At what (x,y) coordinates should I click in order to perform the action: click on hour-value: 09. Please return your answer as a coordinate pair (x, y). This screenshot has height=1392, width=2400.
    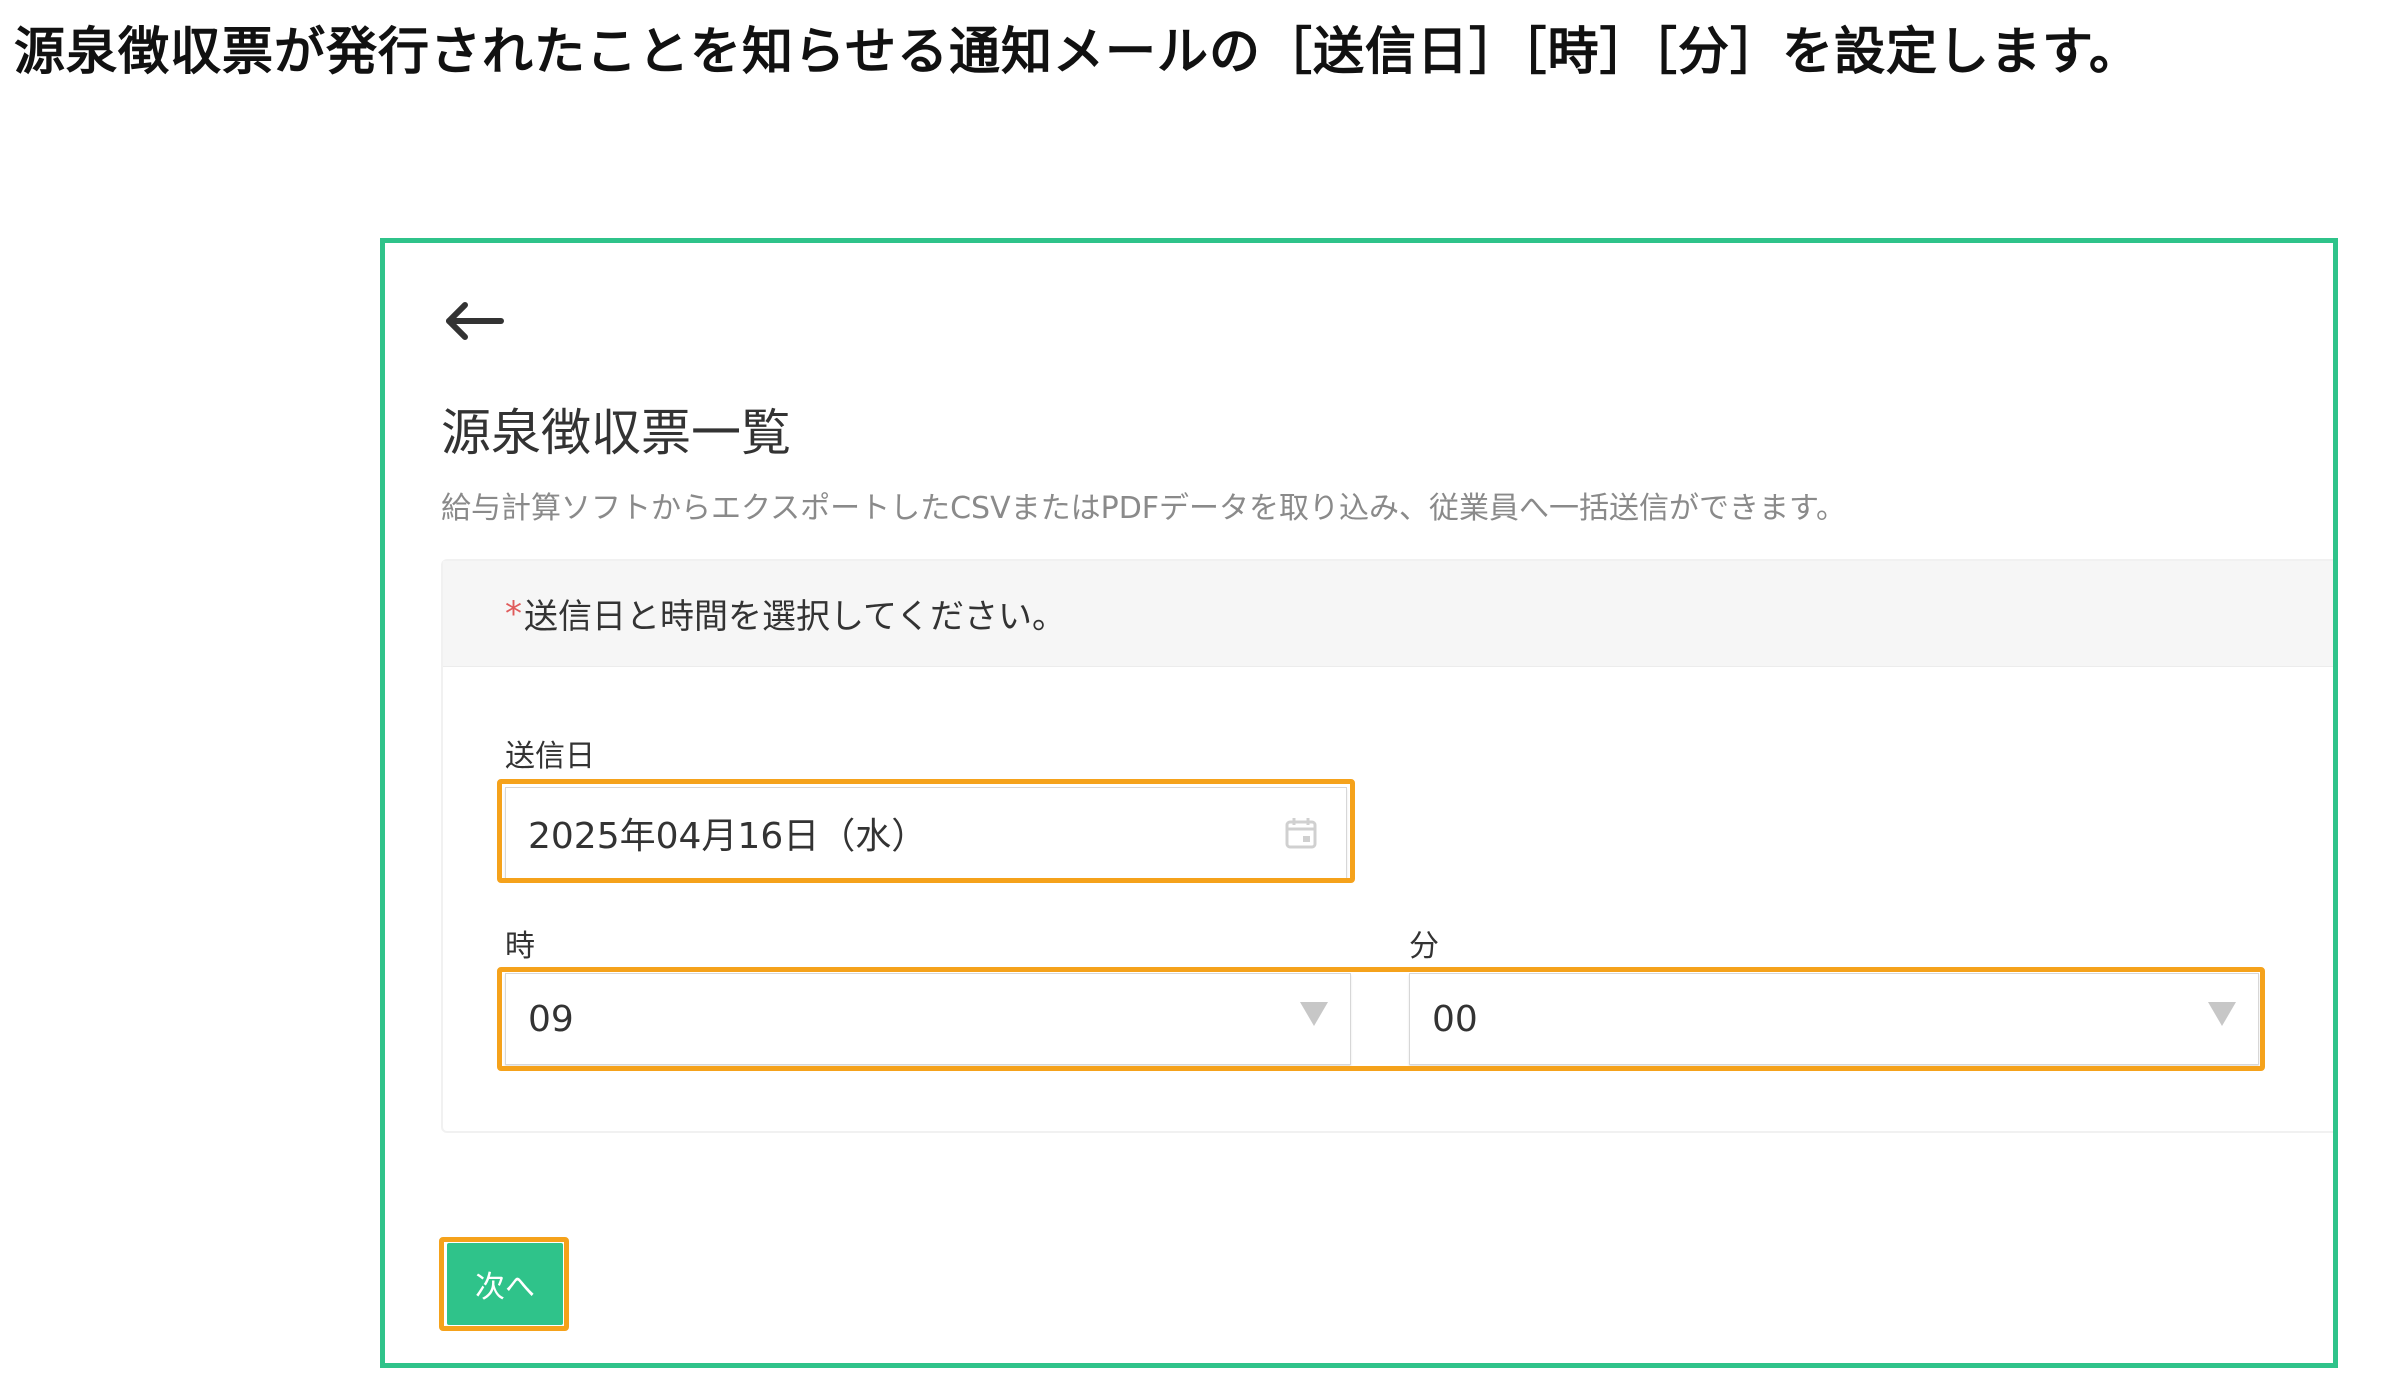
    Looking at the image, I should click on (551, 1019).